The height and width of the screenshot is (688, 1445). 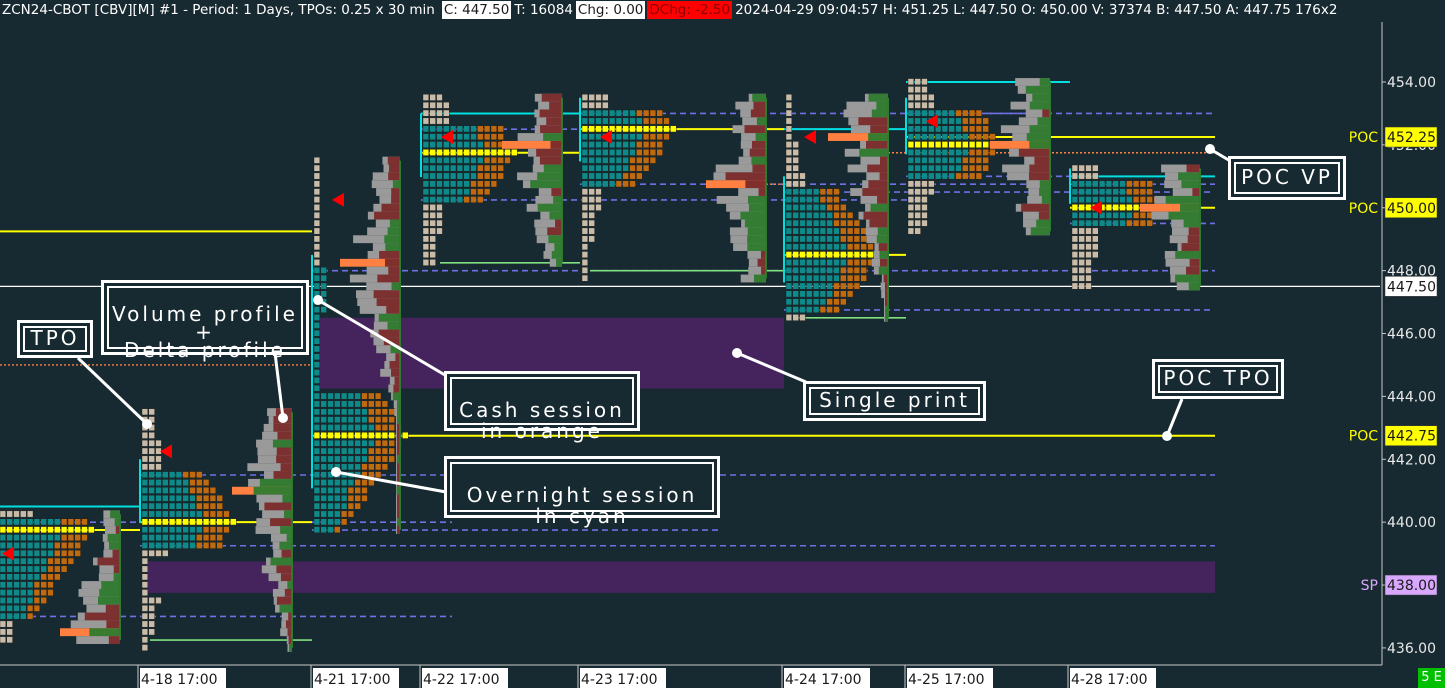 I want to click on close-marker-arrow, so click(x=810, y=137).